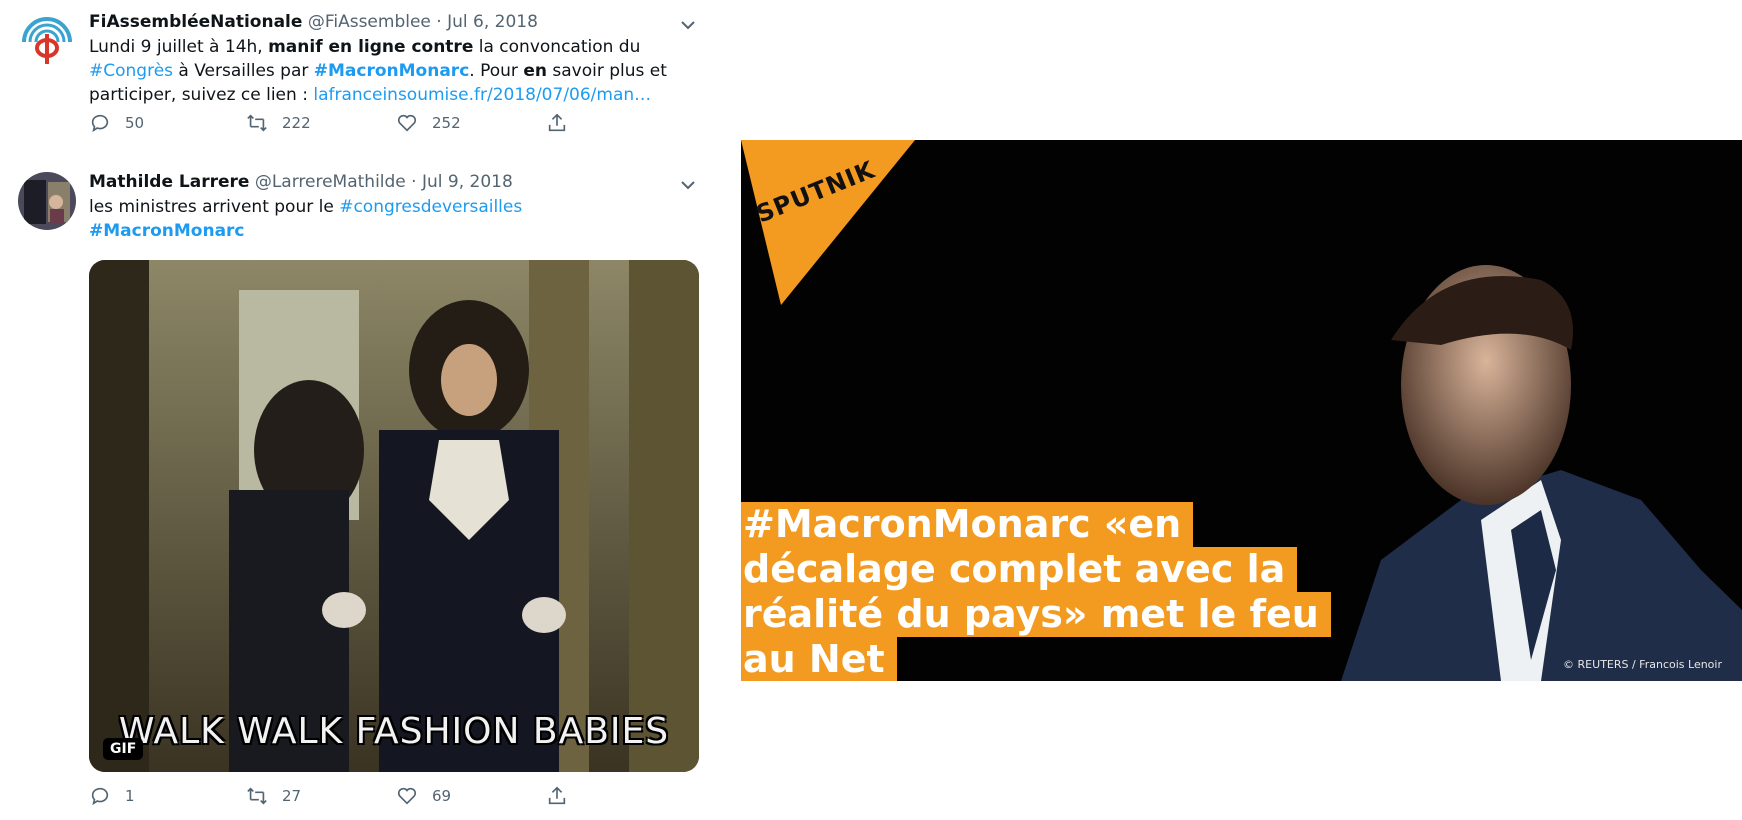  Describe the element at coordinates (446, 123) in the screenshot. I see `like-count: 252` at that location.